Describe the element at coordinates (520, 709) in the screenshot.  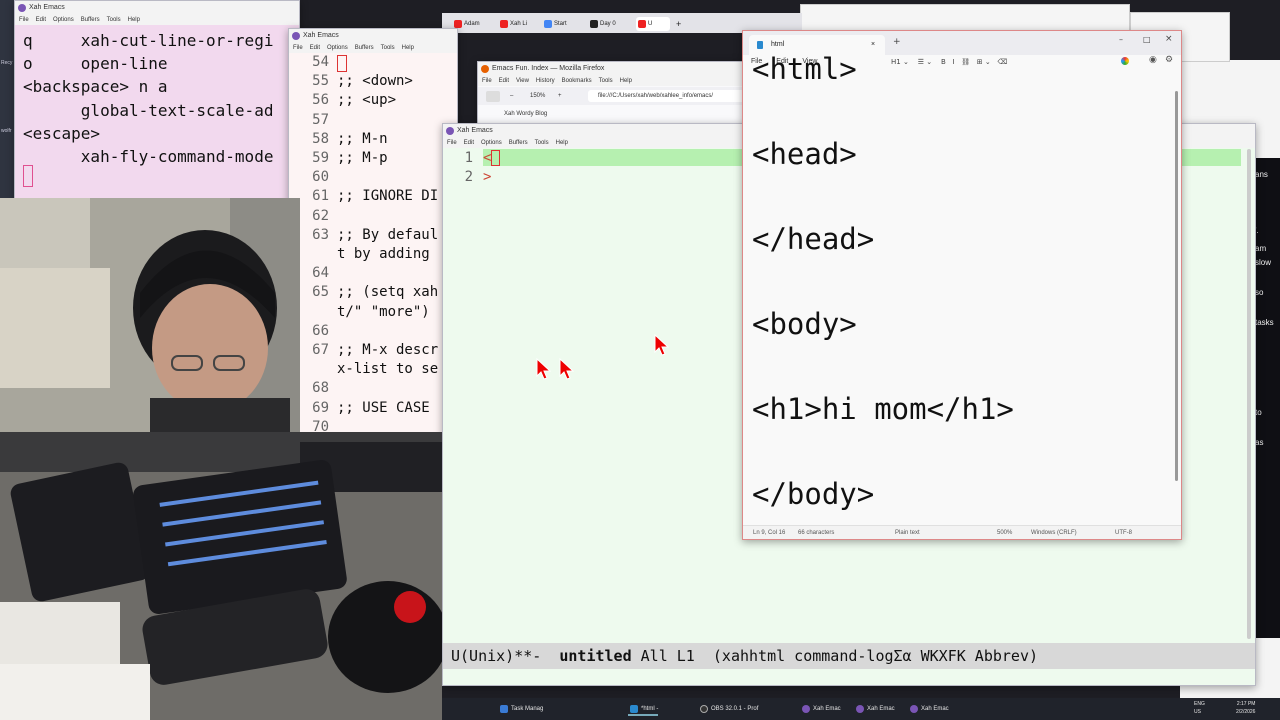
I see `taskbar-item: Task Manag` at that location.